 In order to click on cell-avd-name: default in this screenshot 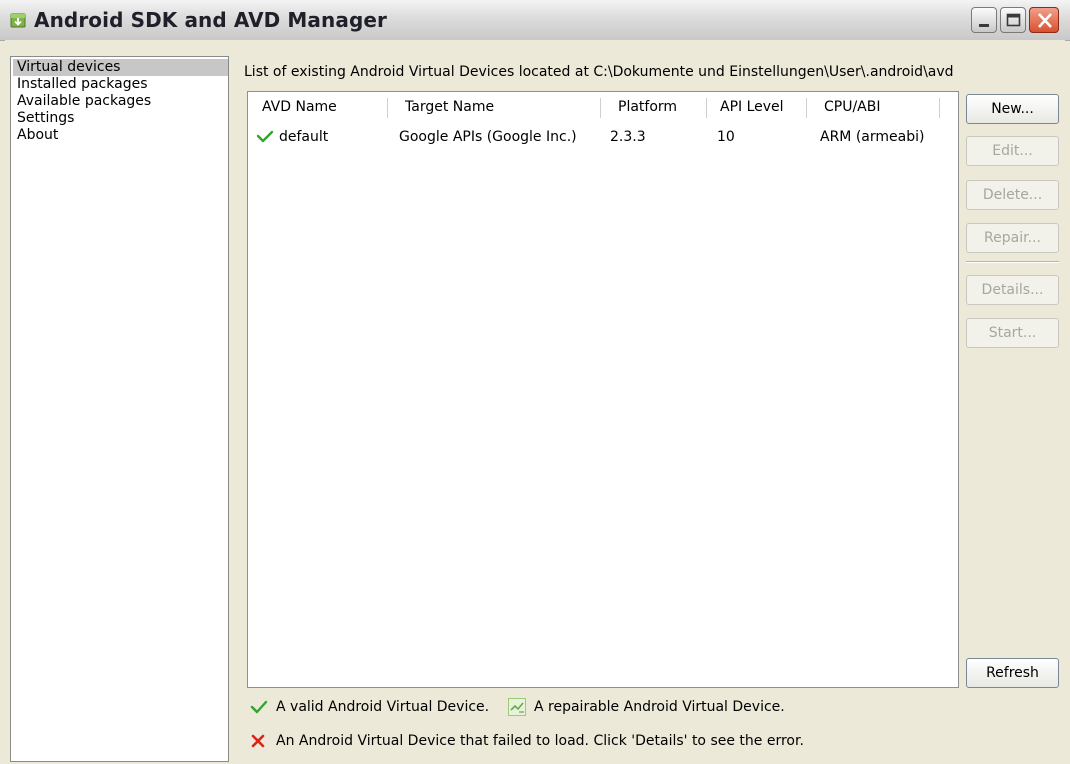, I will do `click(304, 137)`.